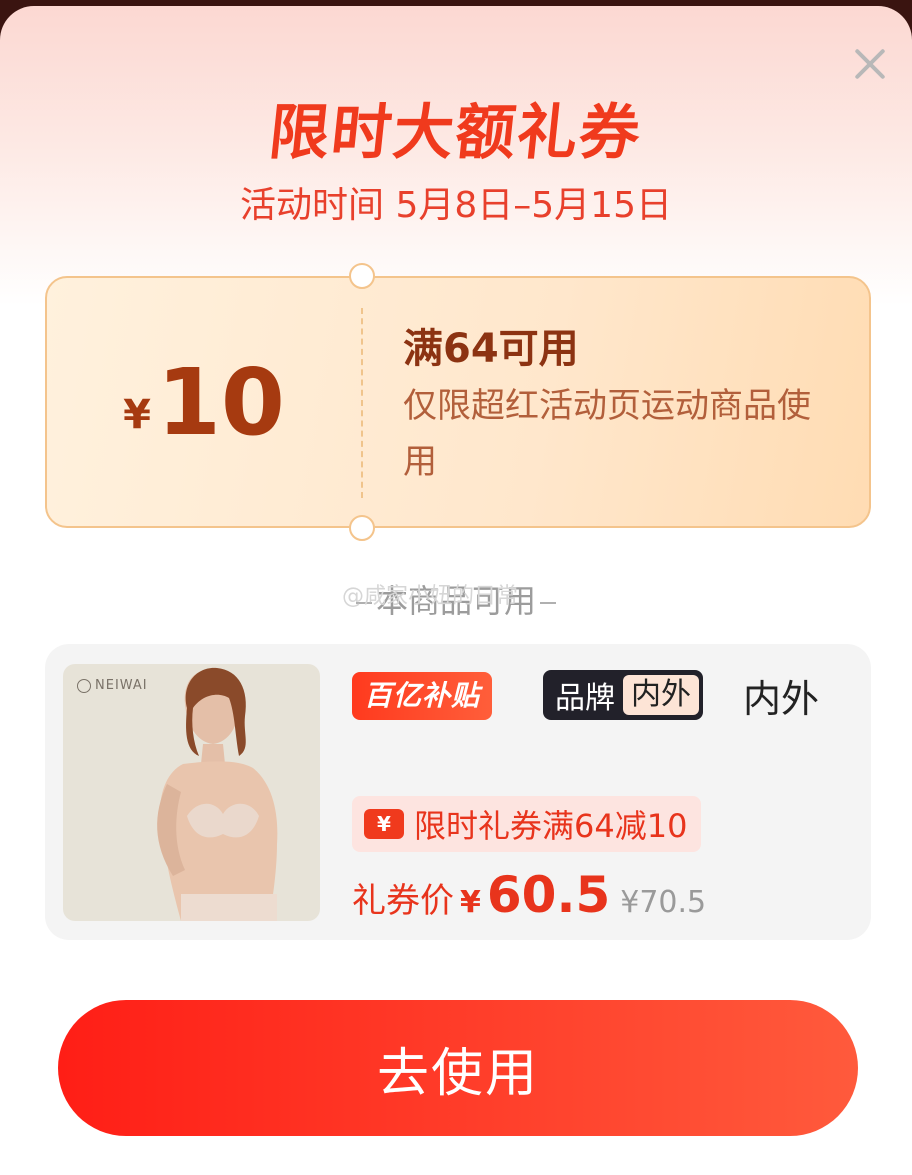 This screenshot has width=912, height=1175. I want to click on promo-tag: ¥ 限时礼券满64减10, so click(527, 824).